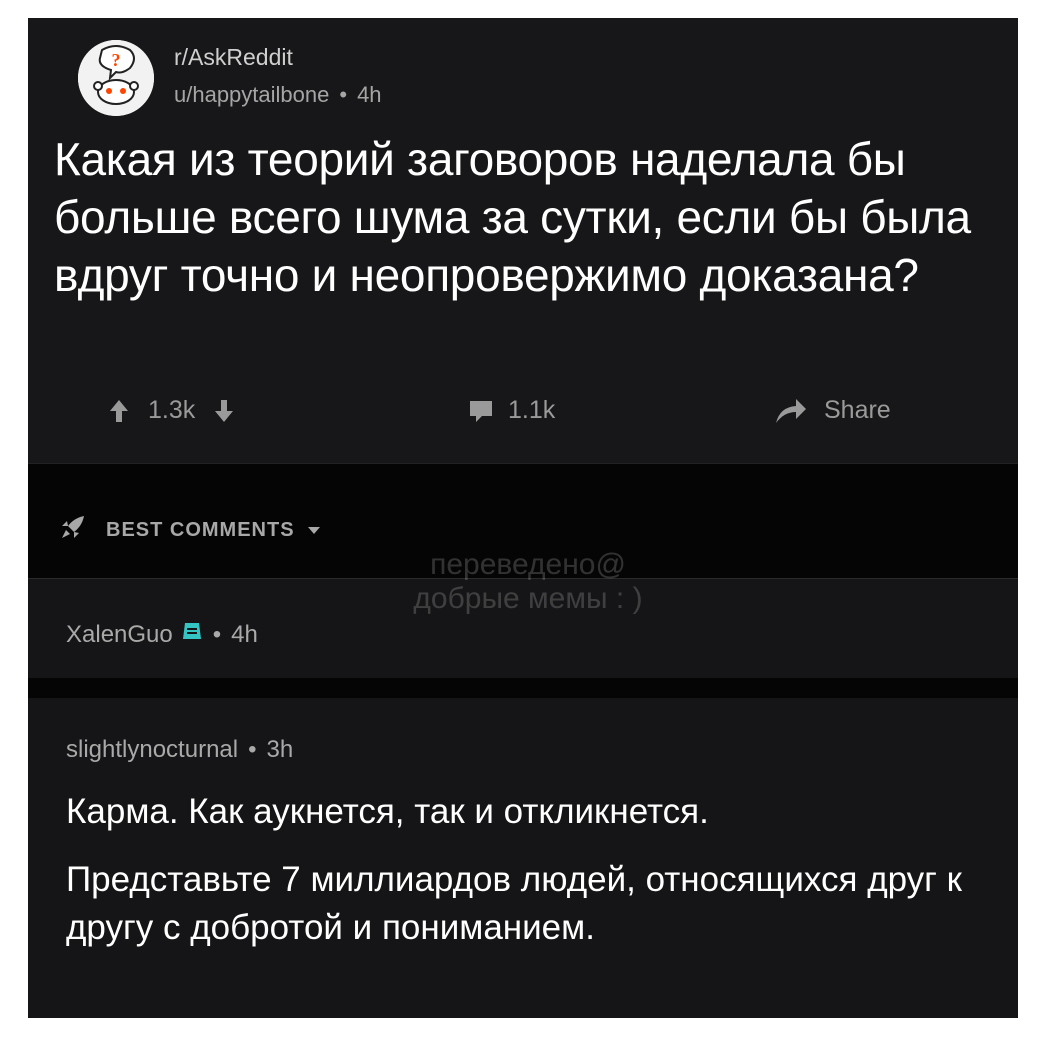  Describe the element at coordinates (73, 530) in the screenshot. I see `rocket-icon` at that location.